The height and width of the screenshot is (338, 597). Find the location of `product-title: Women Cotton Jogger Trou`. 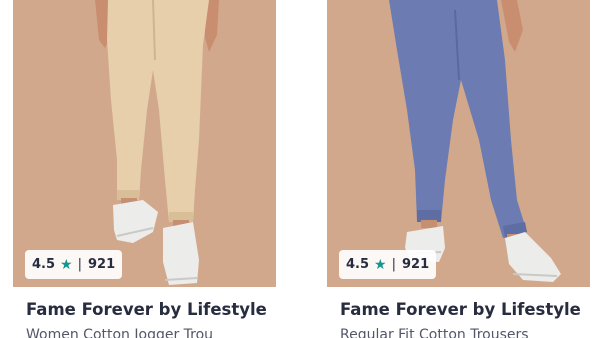

product-title: Women Cotton Jogger Trou is located at coordinates (119, 332).